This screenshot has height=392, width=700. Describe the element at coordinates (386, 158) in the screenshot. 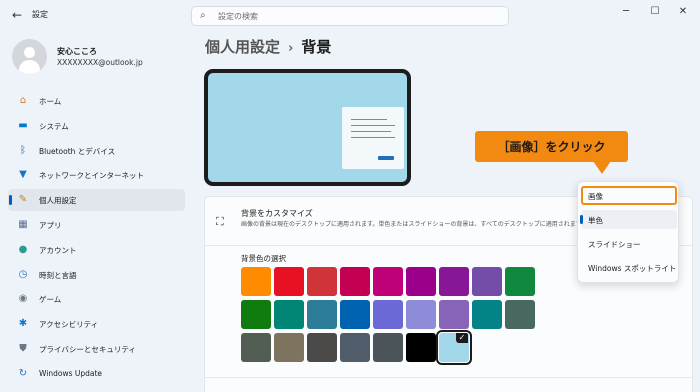

I see `preview-button` at that location.